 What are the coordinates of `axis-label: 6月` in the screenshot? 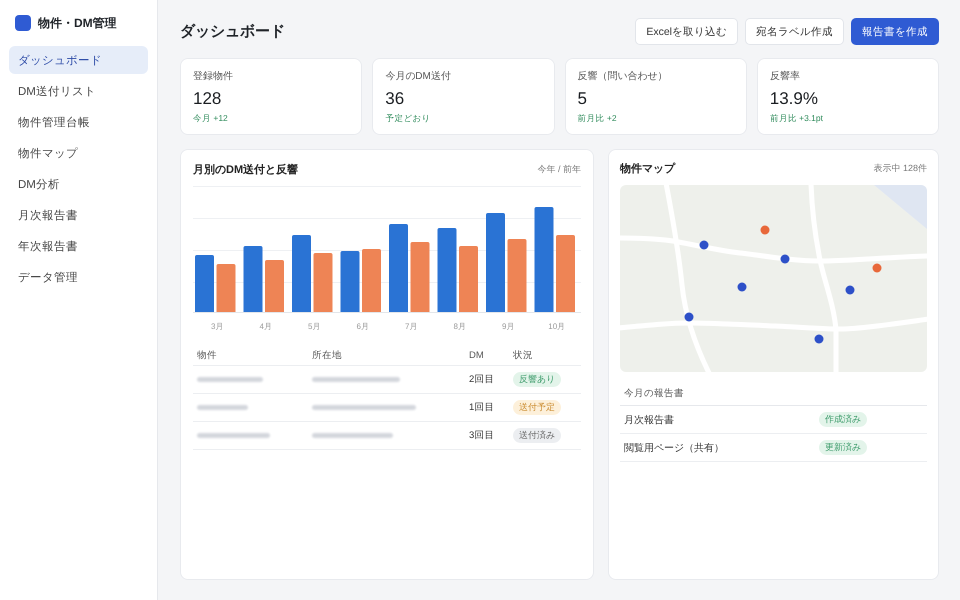 It's located at (362, 327).